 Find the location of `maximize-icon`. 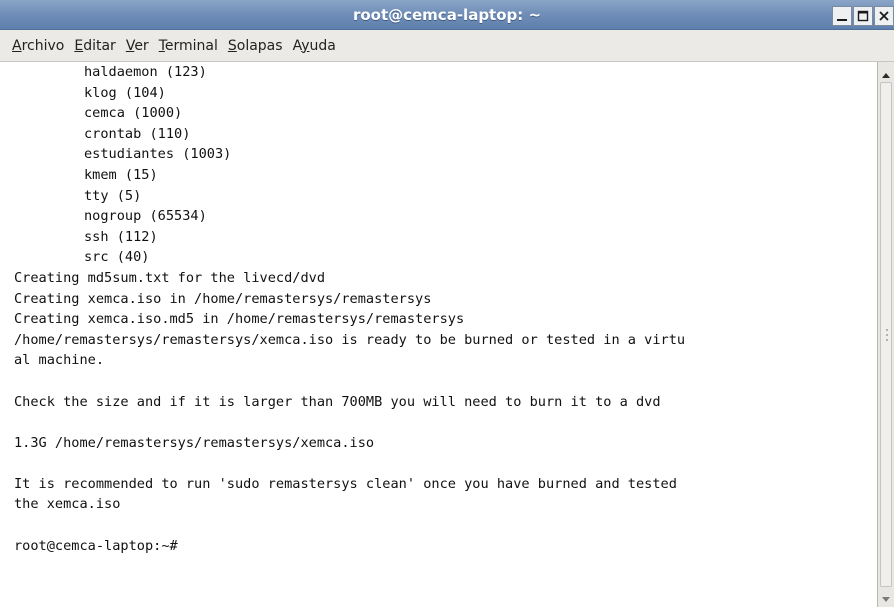

maximize-icon is located at coordinates (863, 16).